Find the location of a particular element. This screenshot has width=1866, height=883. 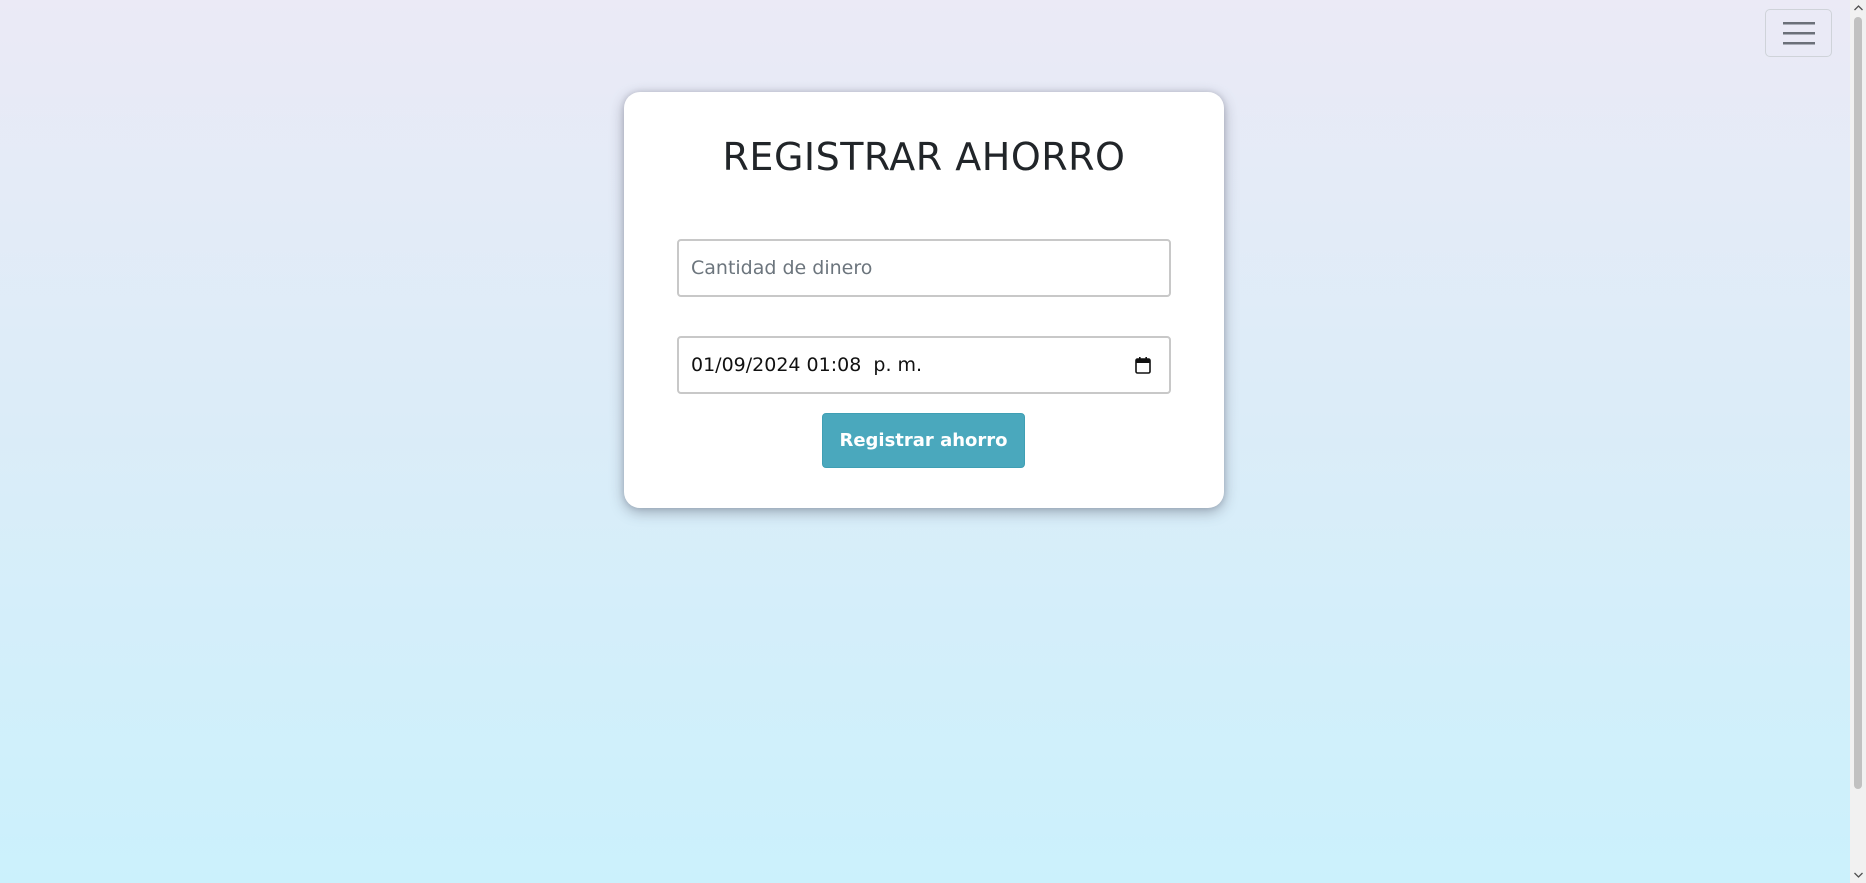

calendar-icon is located at coordinates (1143, 365).